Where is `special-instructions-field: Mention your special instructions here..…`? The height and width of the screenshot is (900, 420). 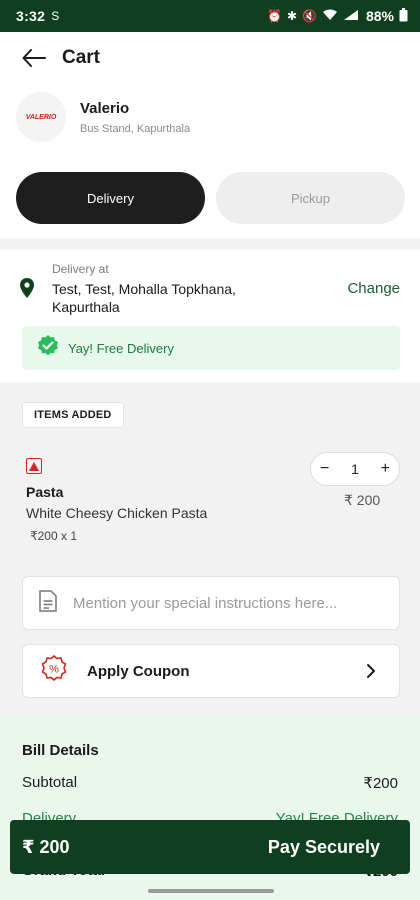
special-instructions-field: Mention your special instructions here..… is located at coordinates (211, 603).